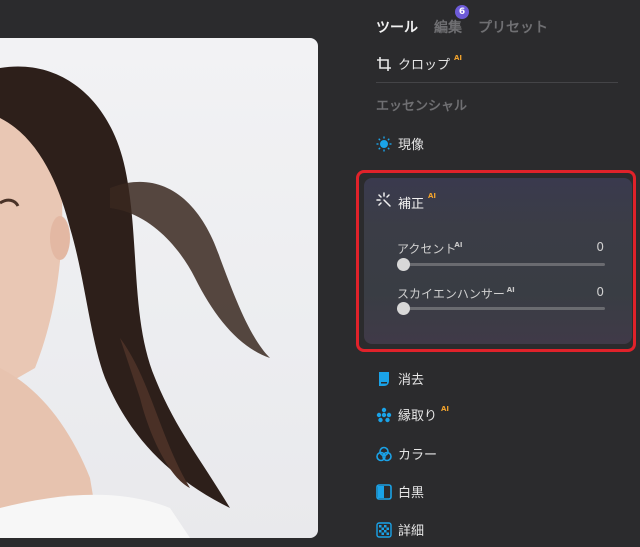 The width and height of the screenshot is (640, 547). Describe the element at coordinates (384, 64) in the screenshot. I see `crop-icon` at that location.